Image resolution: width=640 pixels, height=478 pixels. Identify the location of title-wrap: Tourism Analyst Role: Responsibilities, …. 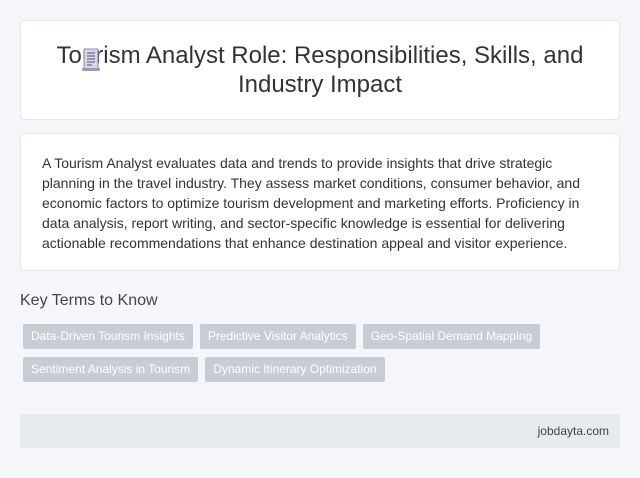
(320, 70).